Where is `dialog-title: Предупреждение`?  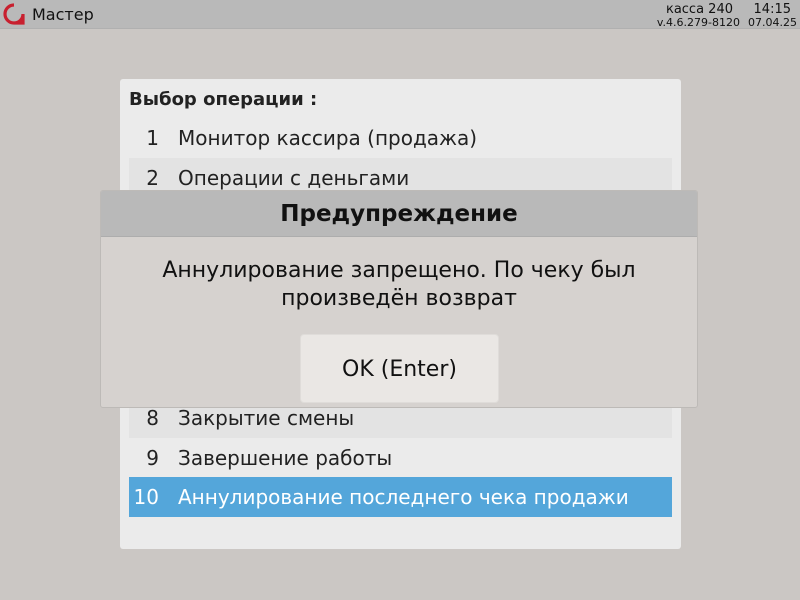
dialog-title: Предупреждение is located at coordinates (399, 214).